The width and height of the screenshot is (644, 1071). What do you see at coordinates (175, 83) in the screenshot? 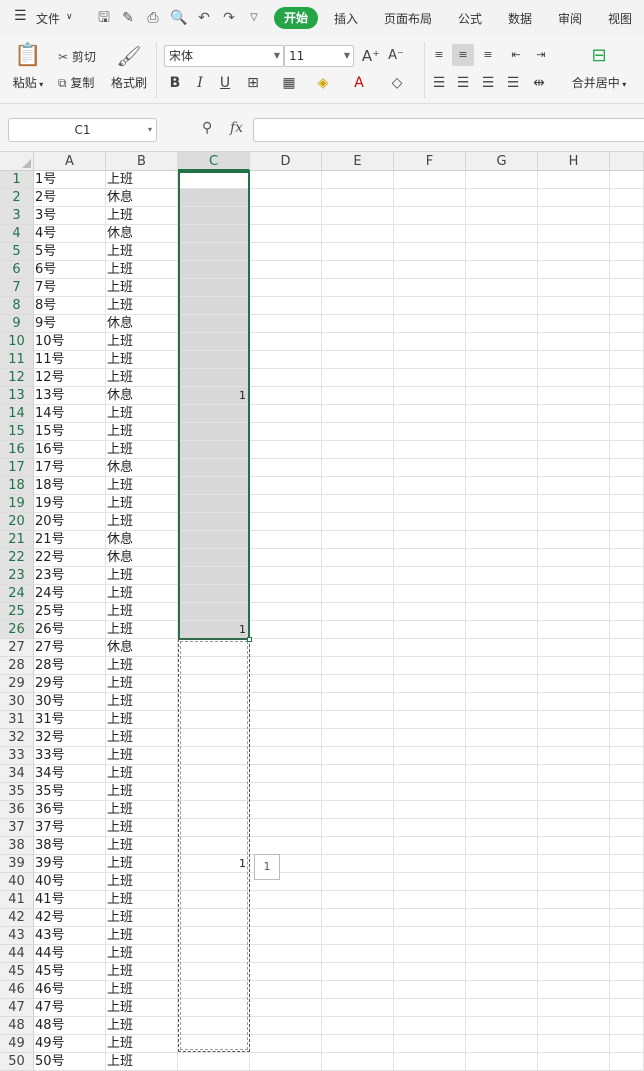
I see `bold-icon: B` at bounding box center [175, 83].